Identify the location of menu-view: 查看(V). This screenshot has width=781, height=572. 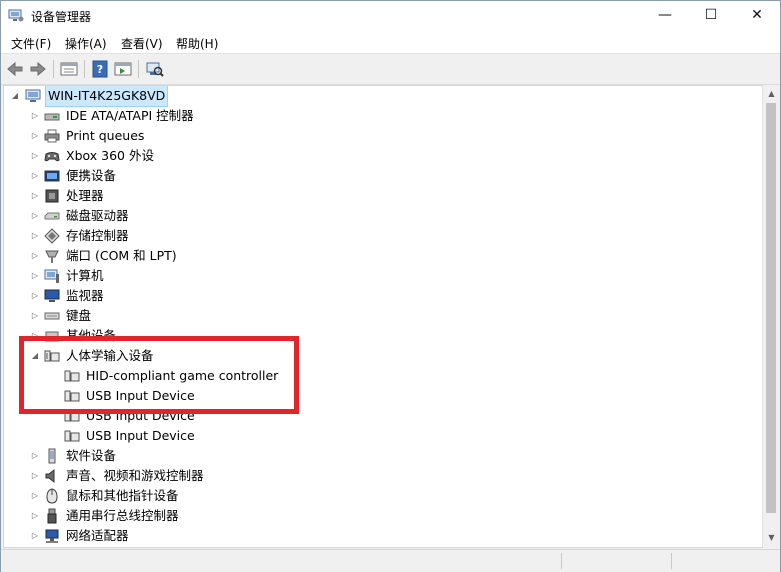
(142, 43).